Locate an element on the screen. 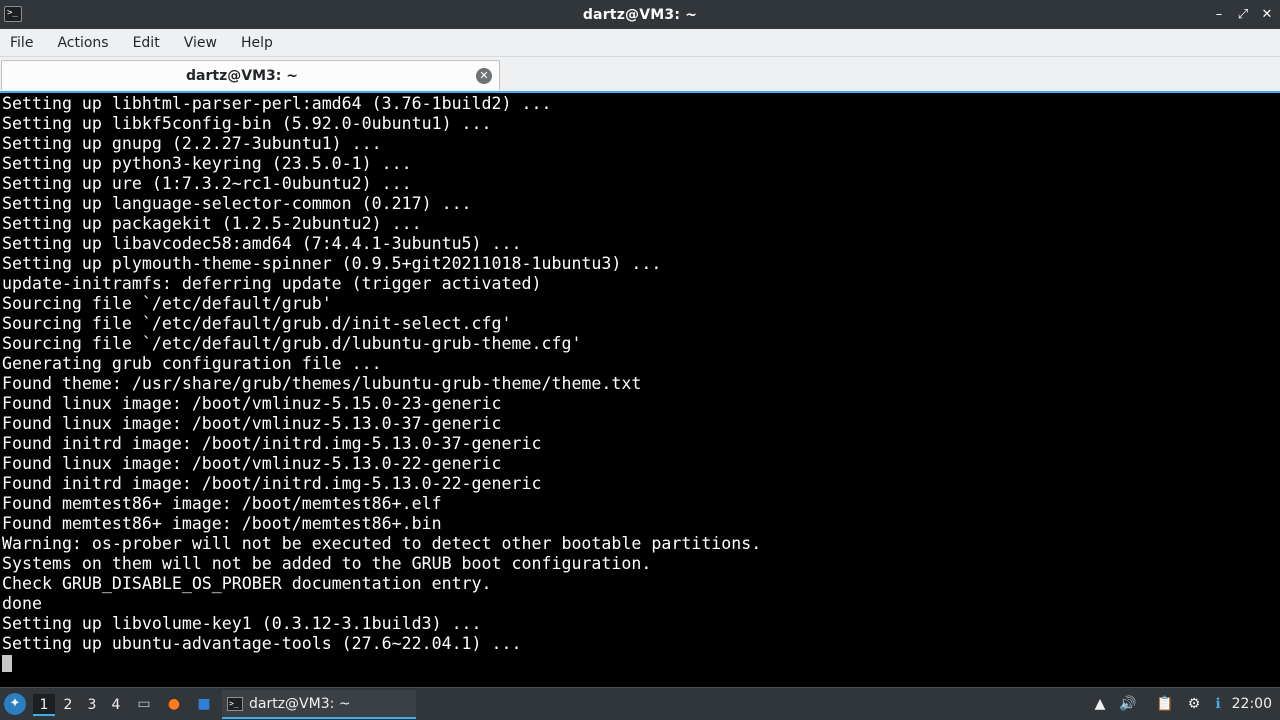  tray-expand-icon: ▲ is located at coordinates (1100, 704).